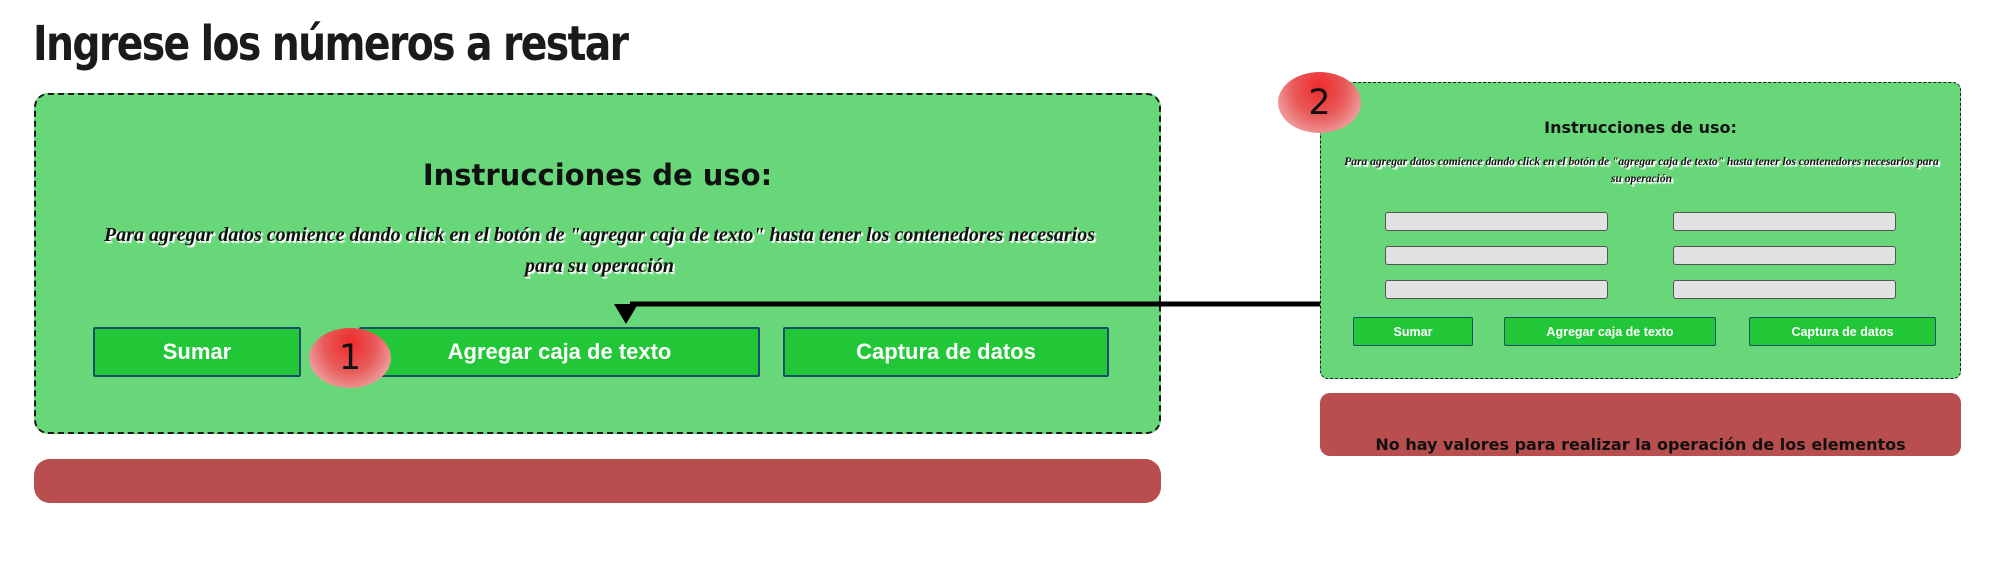 Image resolution: width=1996 pixels, height=565 pixels. What do you see at coordinates (967, 312) in the screenshot?
I see `annotation-arrow` at bounding box center [967, 312].